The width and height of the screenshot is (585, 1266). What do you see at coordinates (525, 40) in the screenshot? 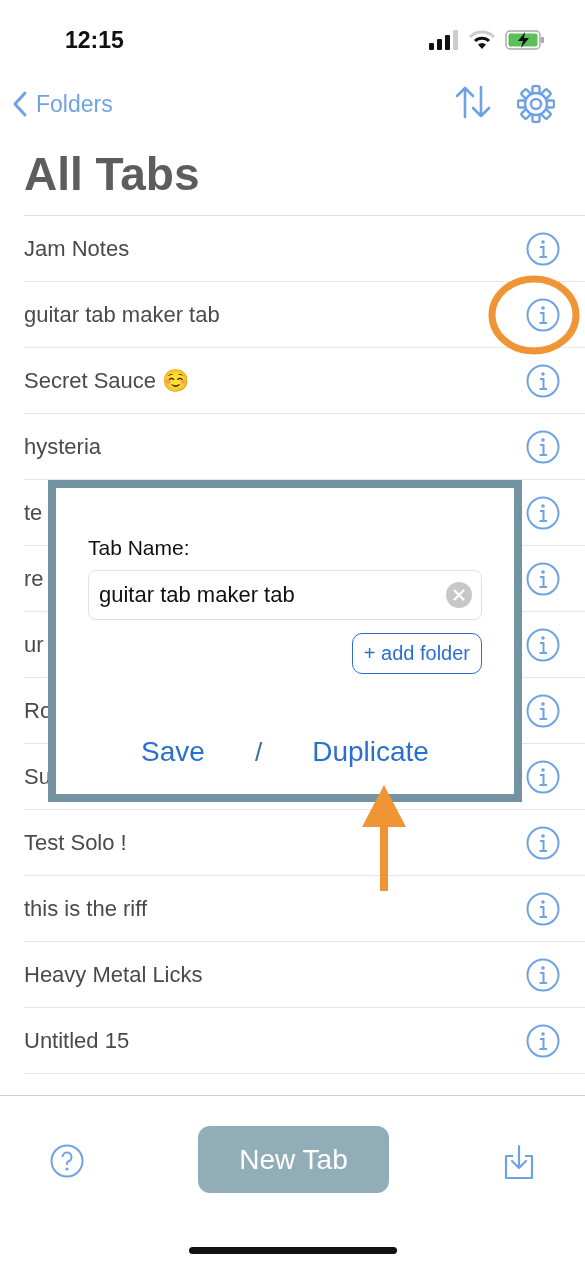
I see `battery-charging-icon` at bounding box center [525, 40].